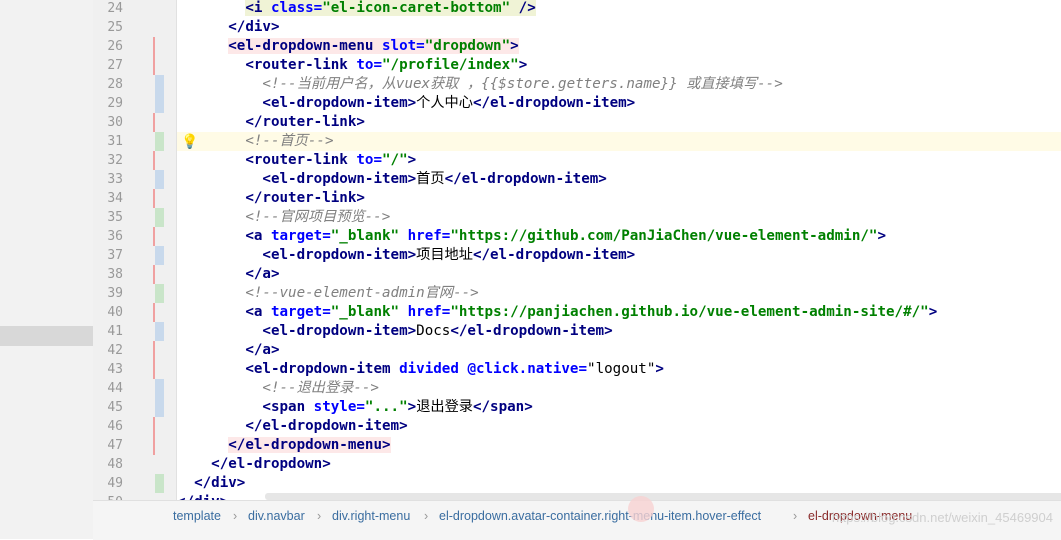 Image resolution: width=1061 pixels, height=540 pixels. I want to click on code-line: 34 </router-link>, so click(577, 198).